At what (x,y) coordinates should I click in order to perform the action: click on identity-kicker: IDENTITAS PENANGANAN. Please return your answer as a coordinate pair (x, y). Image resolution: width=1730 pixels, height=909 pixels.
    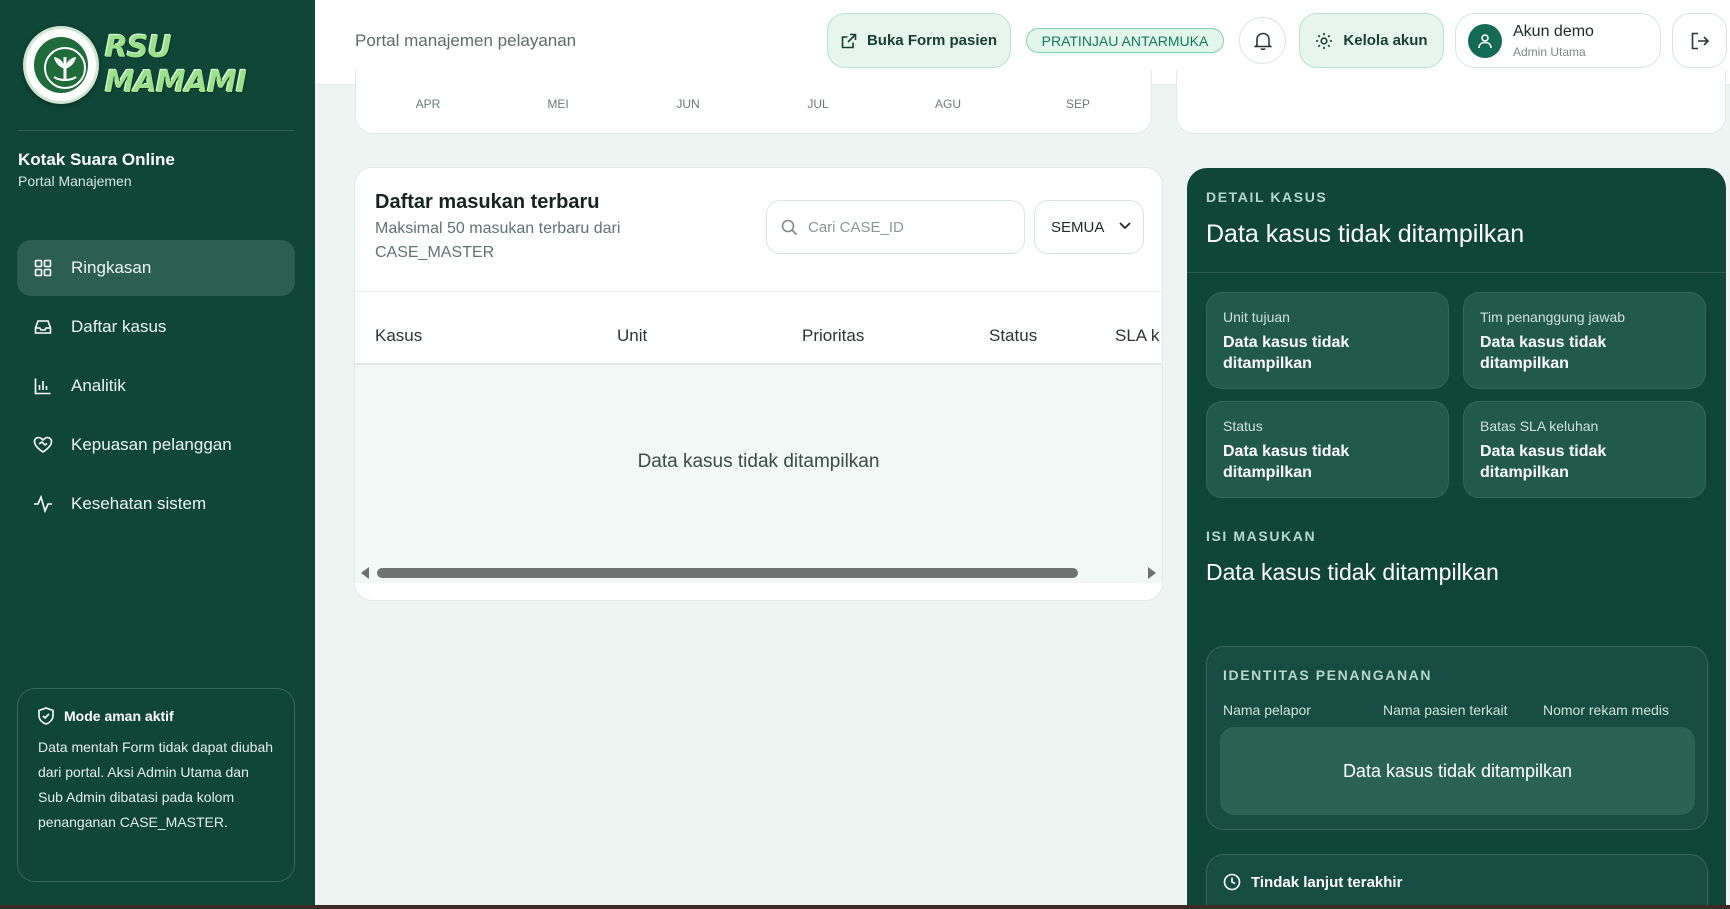
    Looking at the image, I should click on (1328, 675).